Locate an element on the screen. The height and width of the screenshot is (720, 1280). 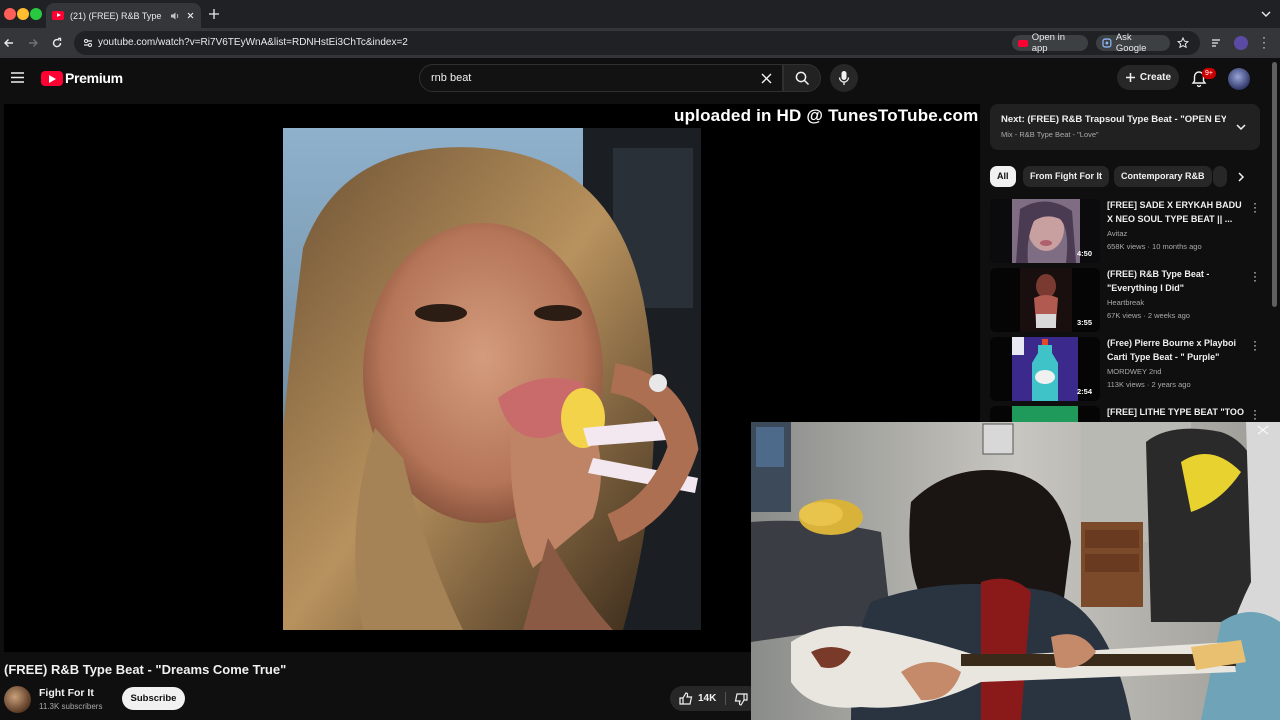
open-in-app-button: Open in app is located at coordinates (1050, 43).